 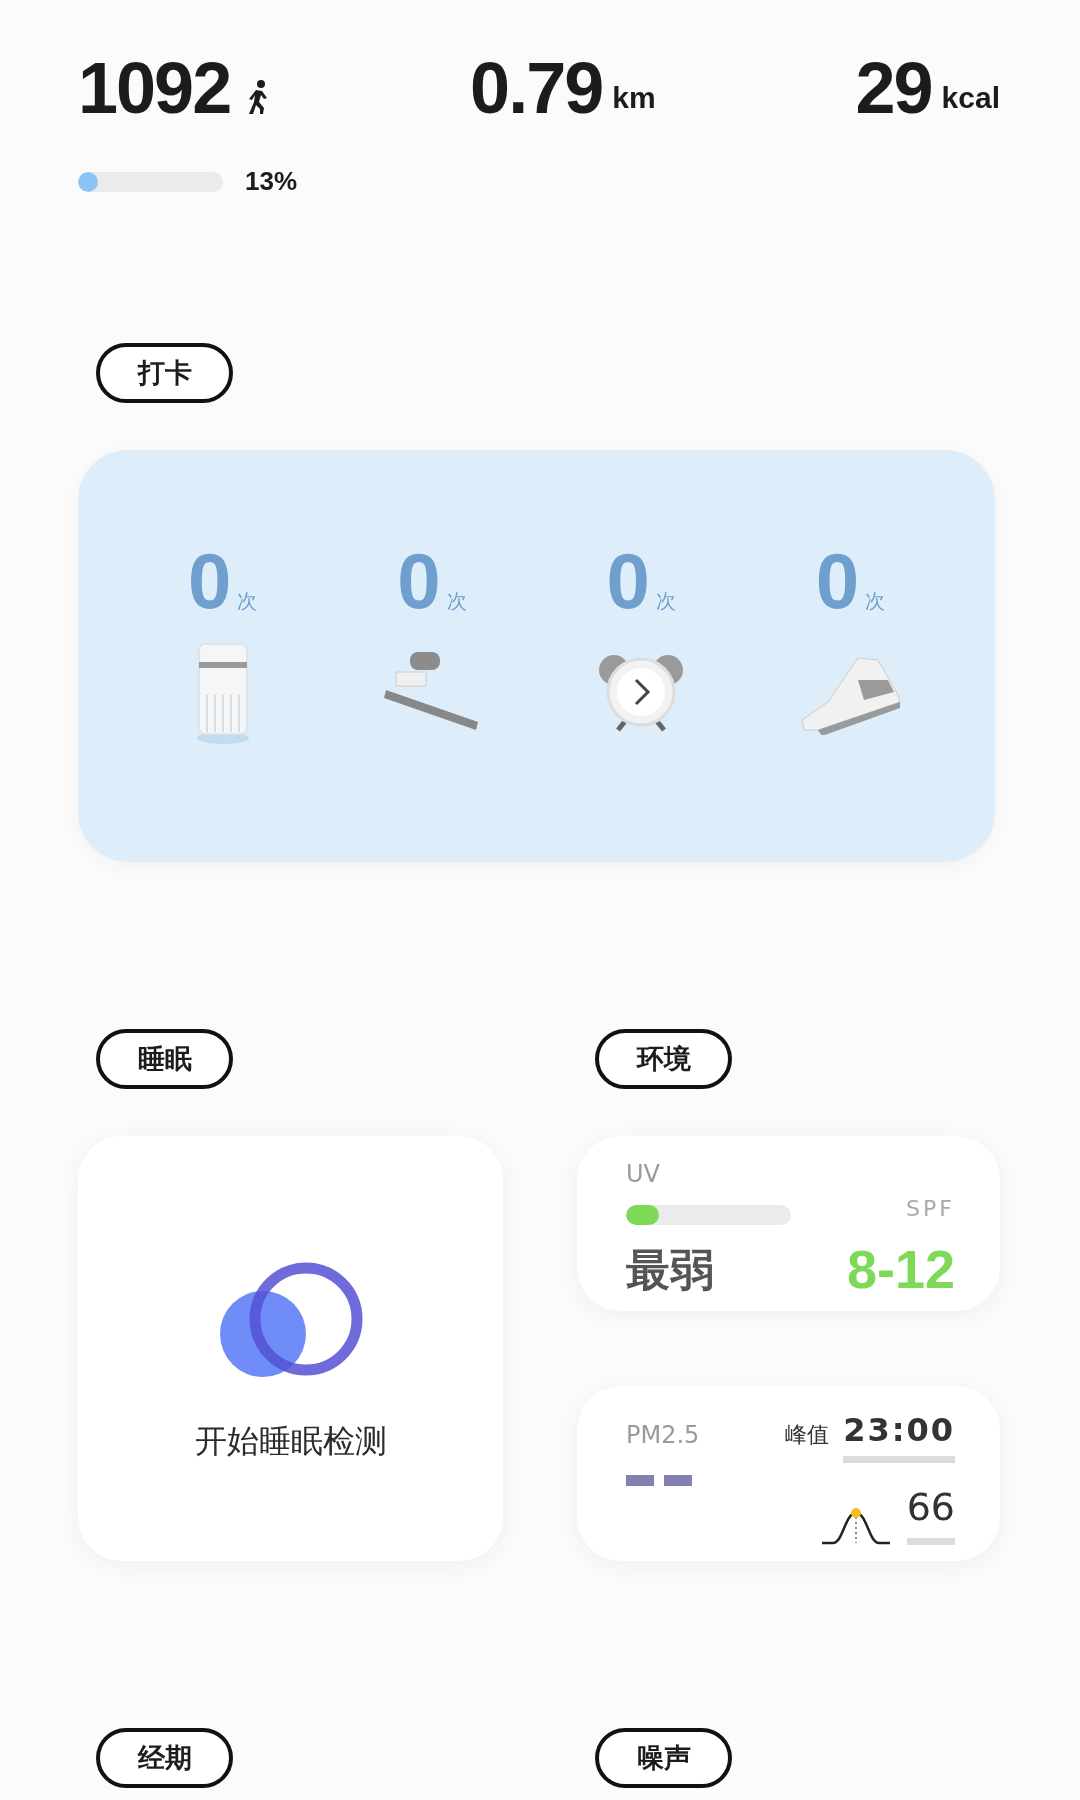 I want to click on calorie-value: 29, so click(x=893, y=88).